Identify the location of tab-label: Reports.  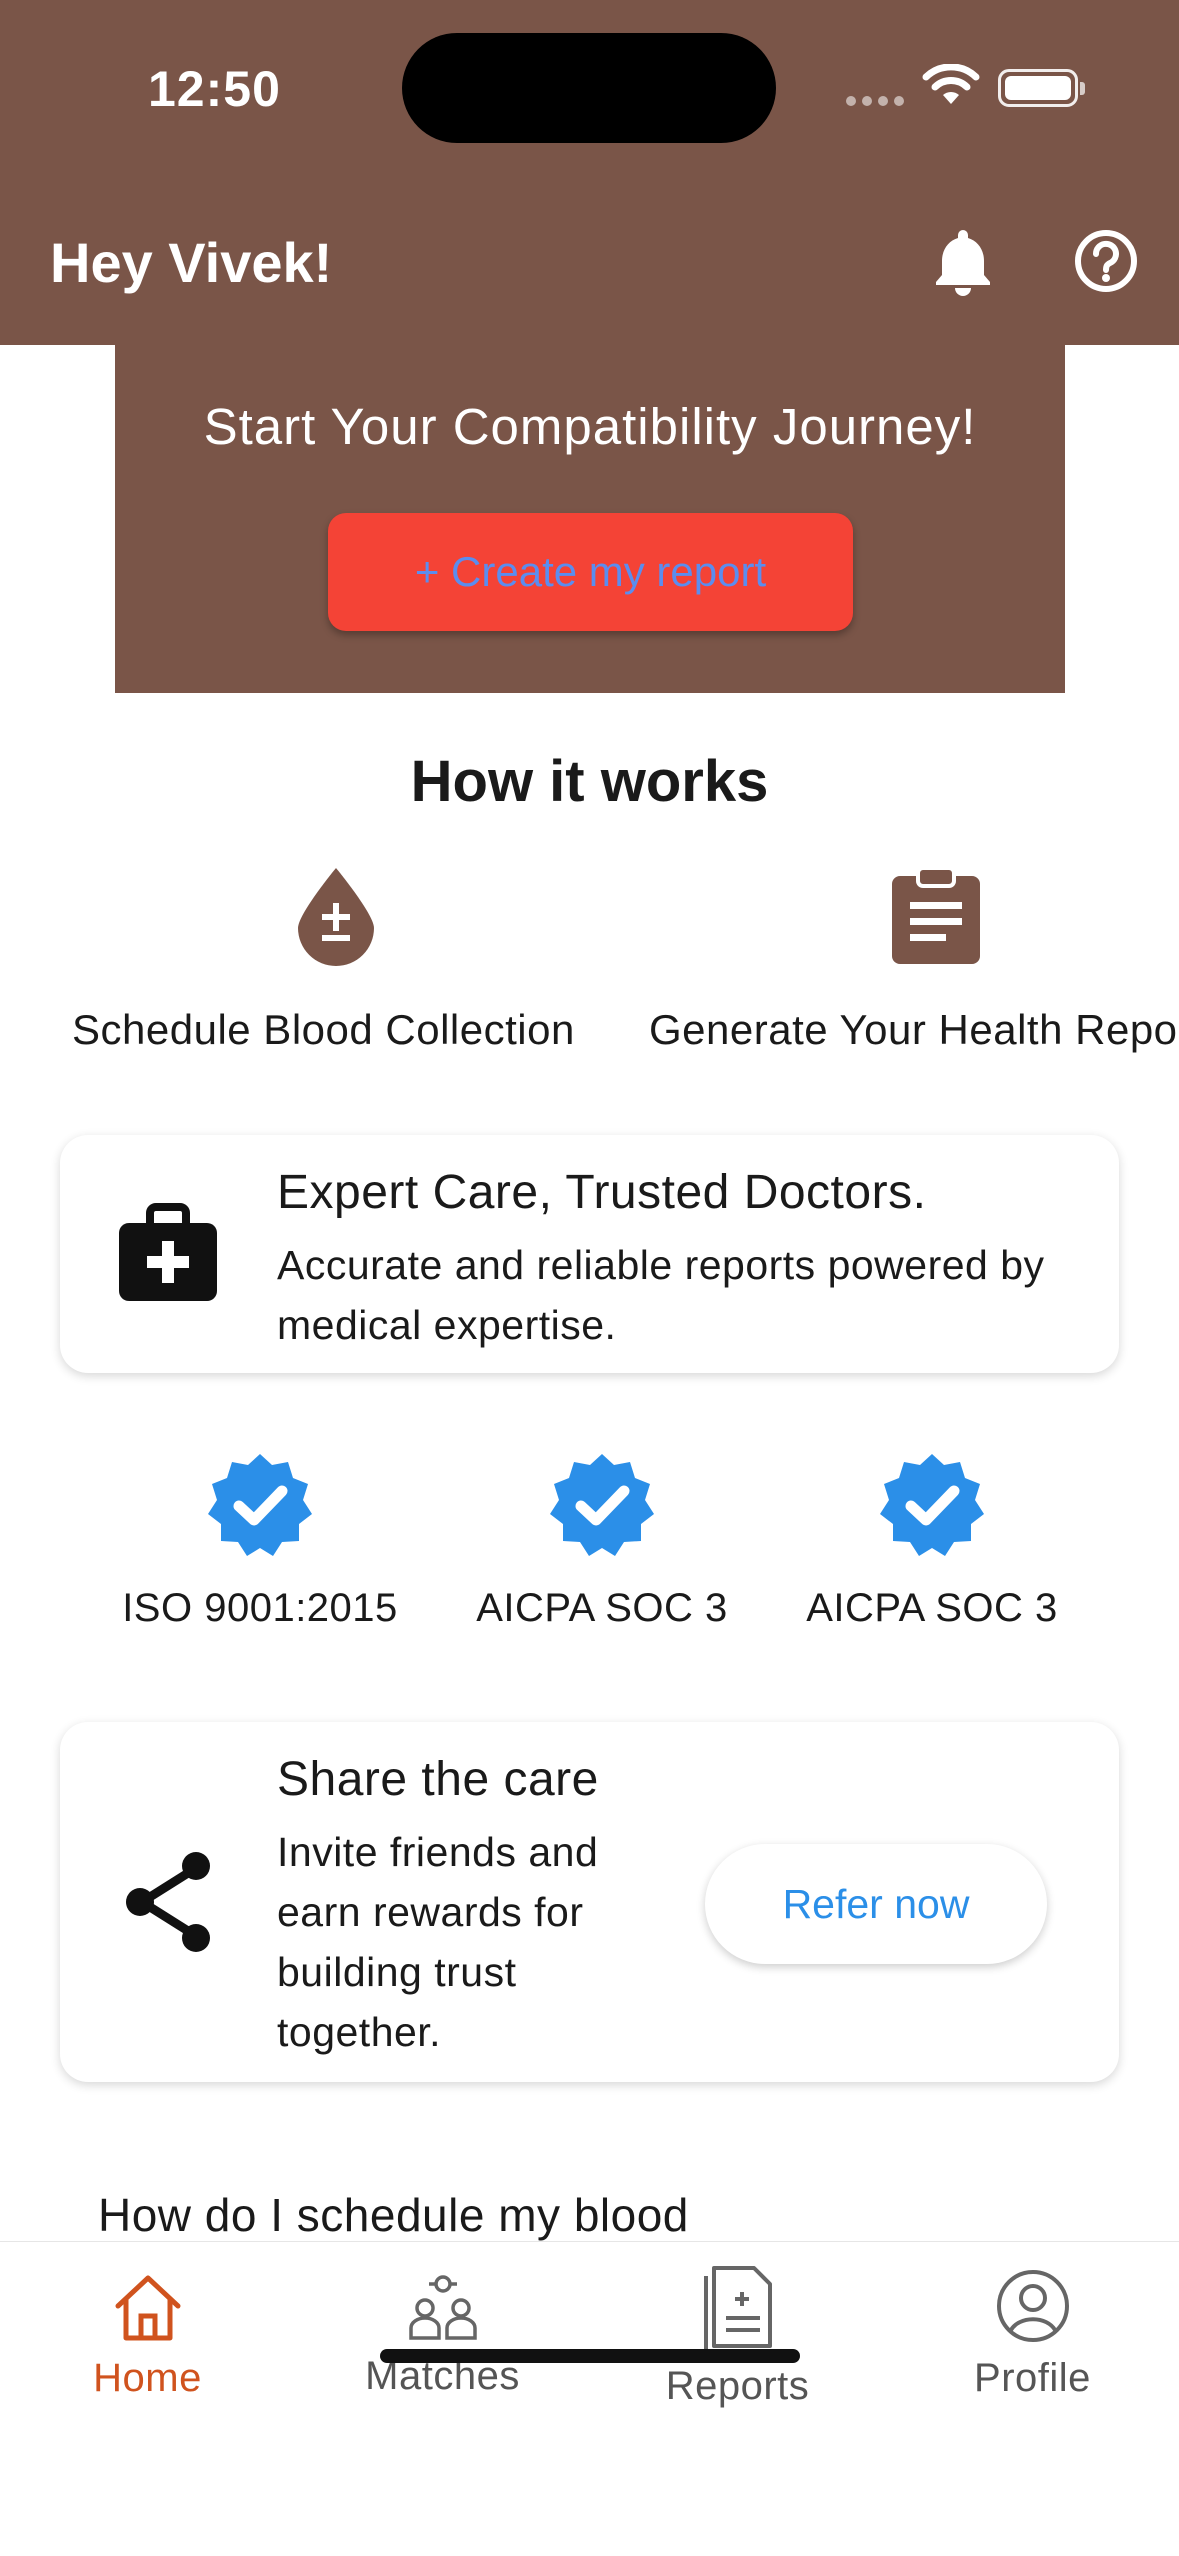
(737, 2386).